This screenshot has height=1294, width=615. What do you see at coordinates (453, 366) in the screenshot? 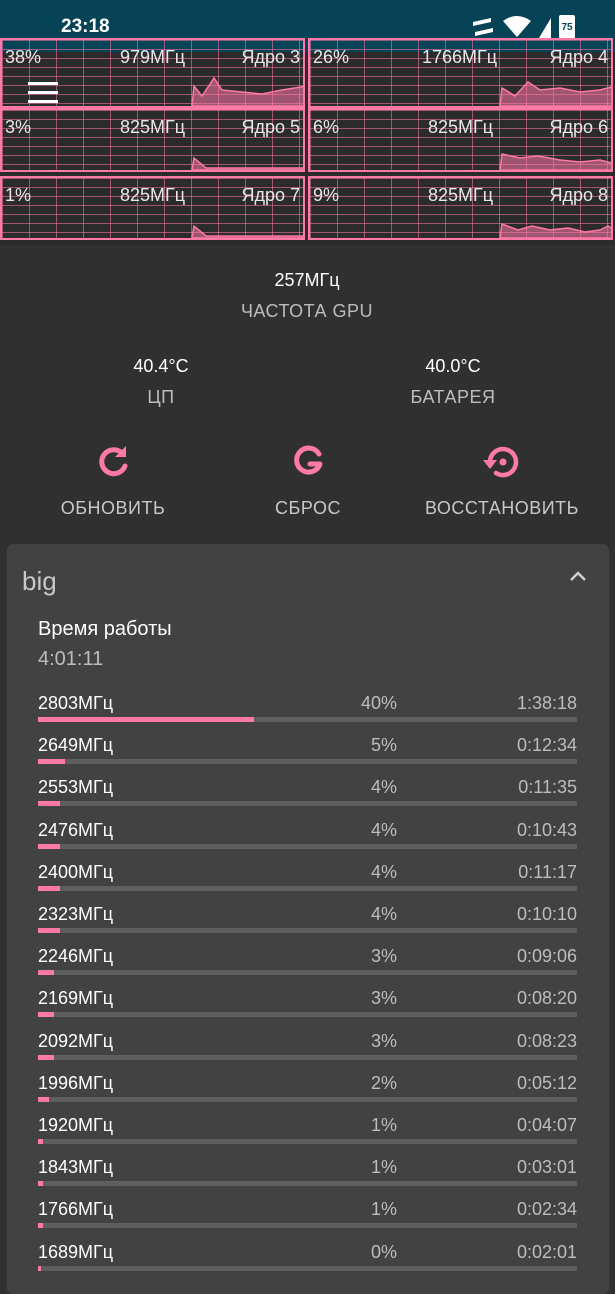
I see `battery-temperature-value: 40.0°C` at bounding box center [453, 366].